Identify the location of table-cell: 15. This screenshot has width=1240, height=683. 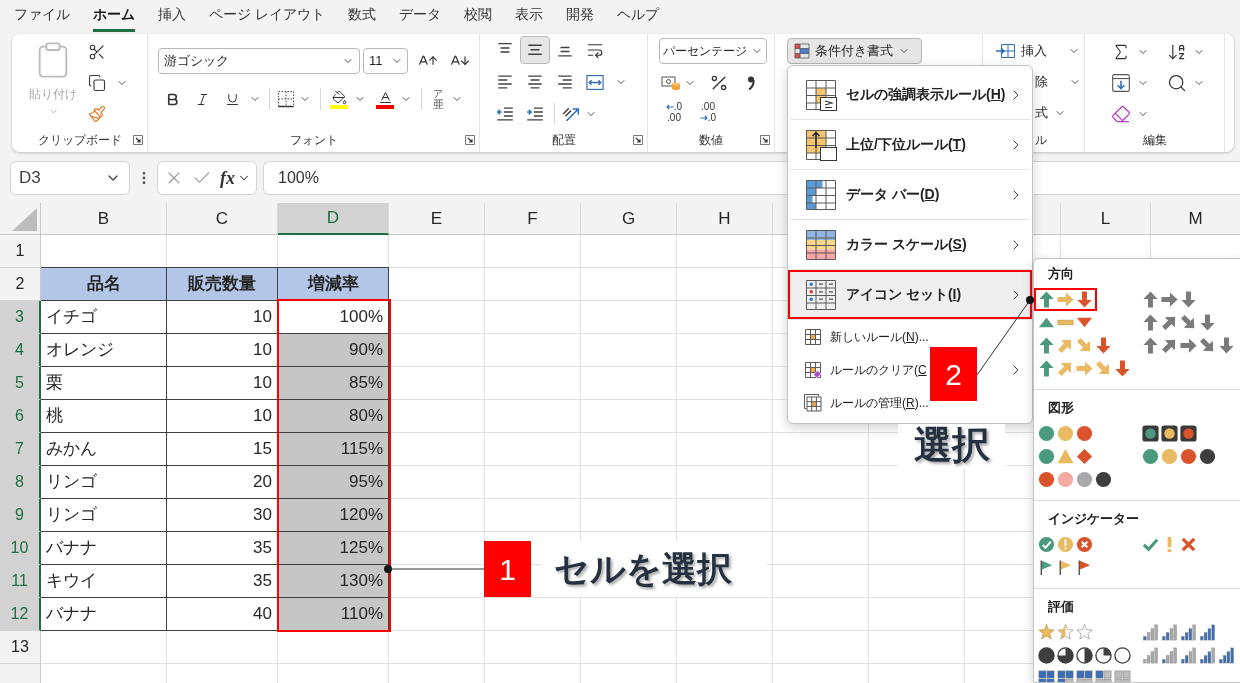
(222, 449).